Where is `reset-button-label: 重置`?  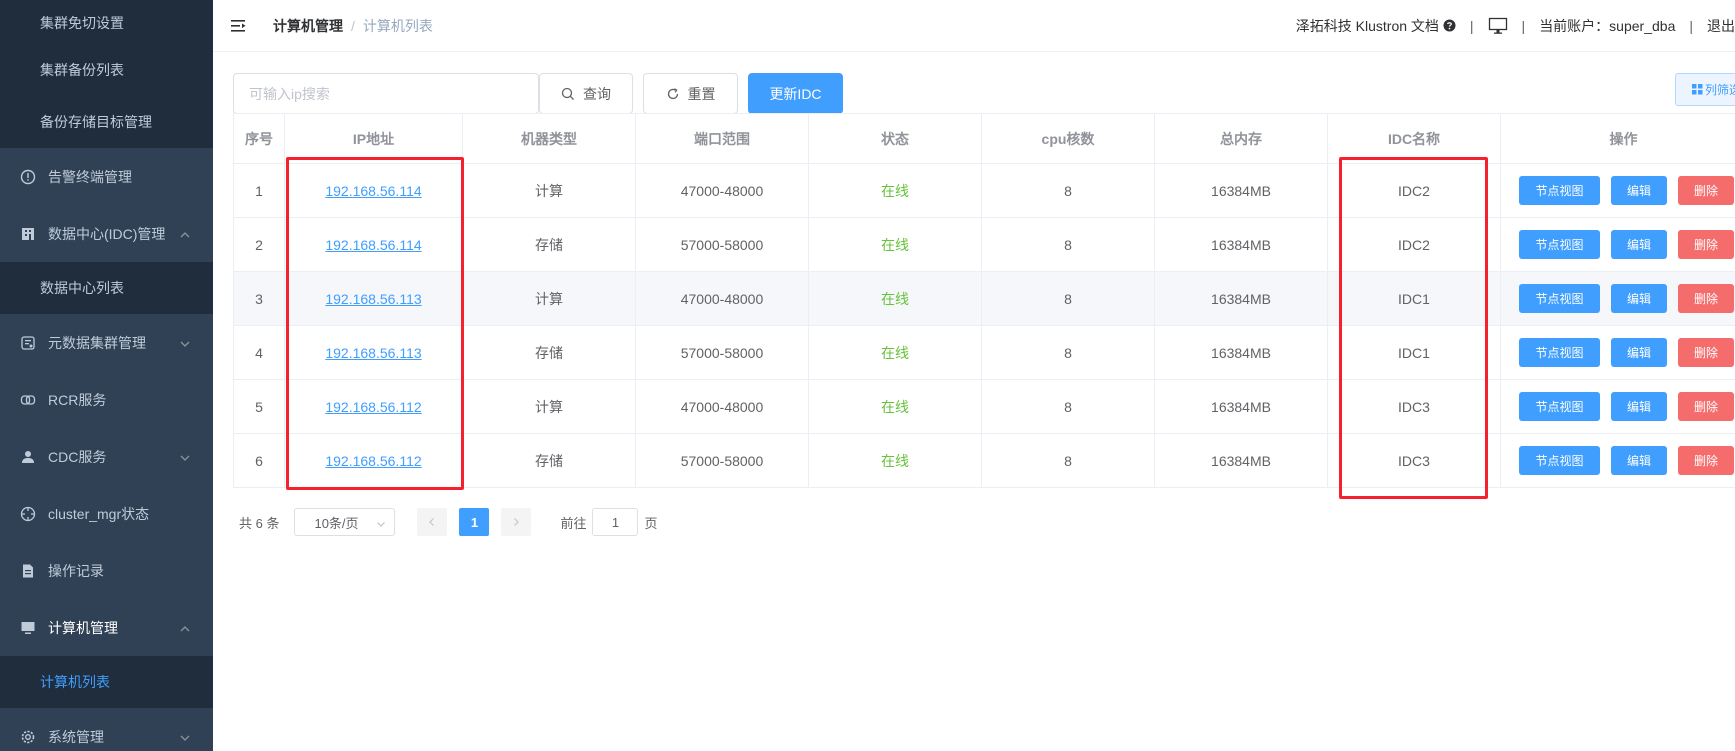
reset-button-label: 重置 is located at coordinates (701, 93).